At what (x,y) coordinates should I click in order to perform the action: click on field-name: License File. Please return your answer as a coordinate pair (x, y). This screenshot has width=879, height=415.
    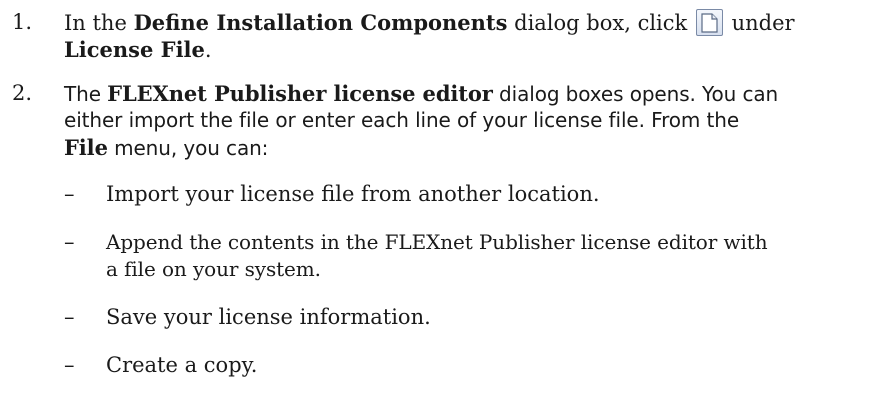
    Looking at the image, I should click on (134, 49).